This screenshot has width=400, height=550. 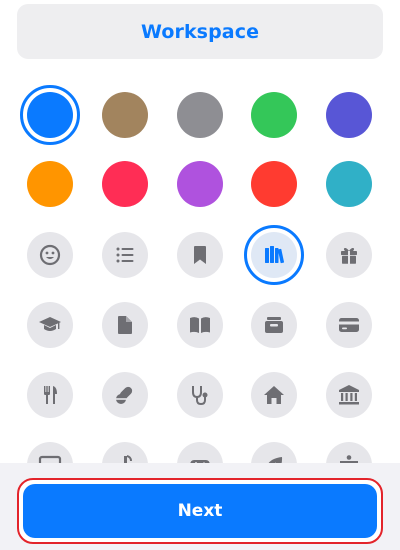 I want to click on icon-option-list, so click(x=125, y=255).